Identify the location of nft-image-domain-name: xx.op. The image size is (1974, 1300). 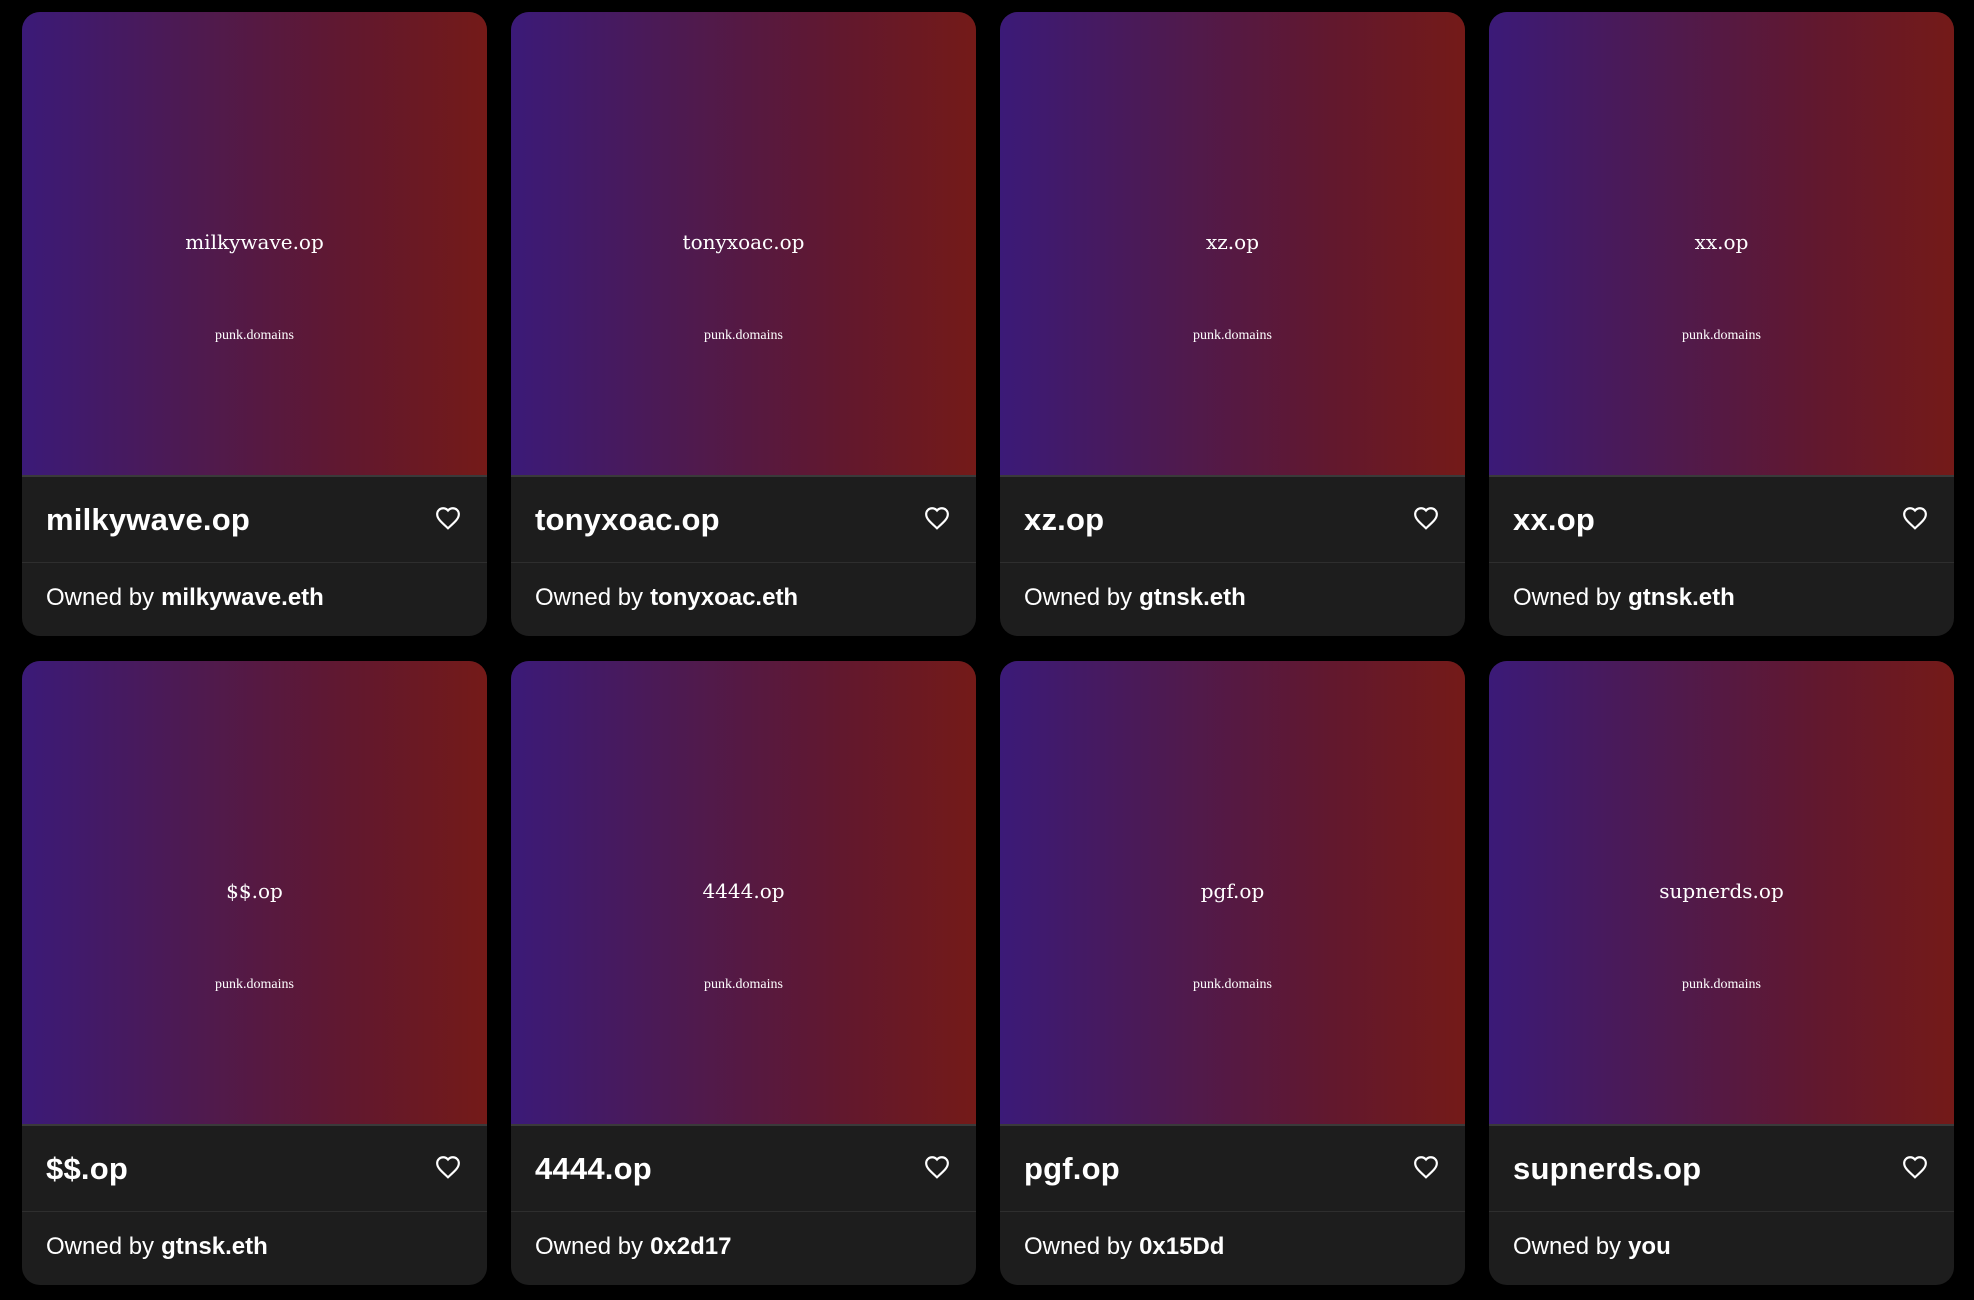
(1721, 242).